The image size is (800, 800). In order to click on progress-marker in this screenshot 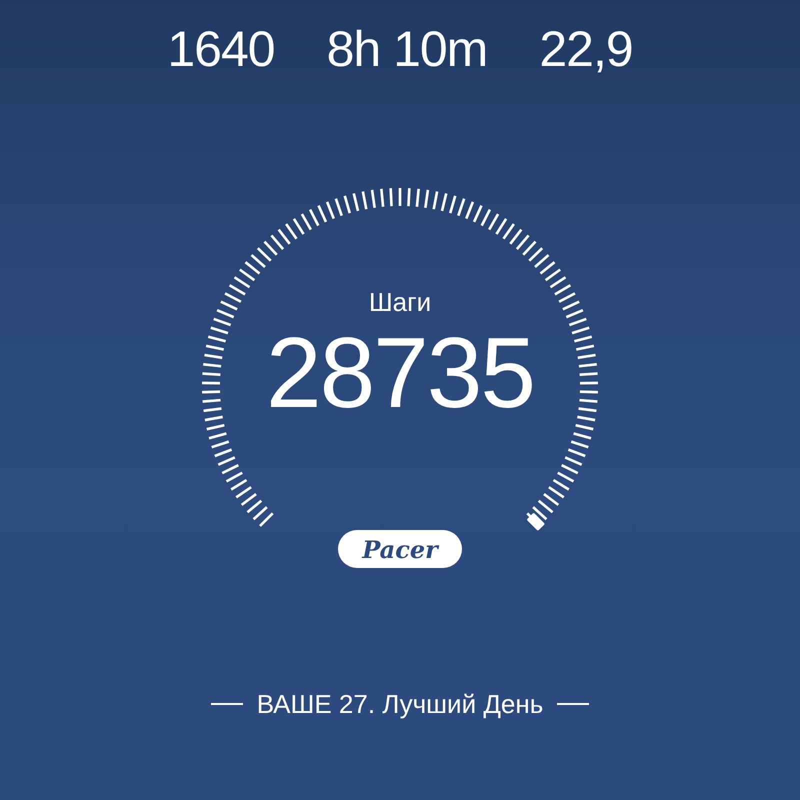, I will do `click(535, 521)`.